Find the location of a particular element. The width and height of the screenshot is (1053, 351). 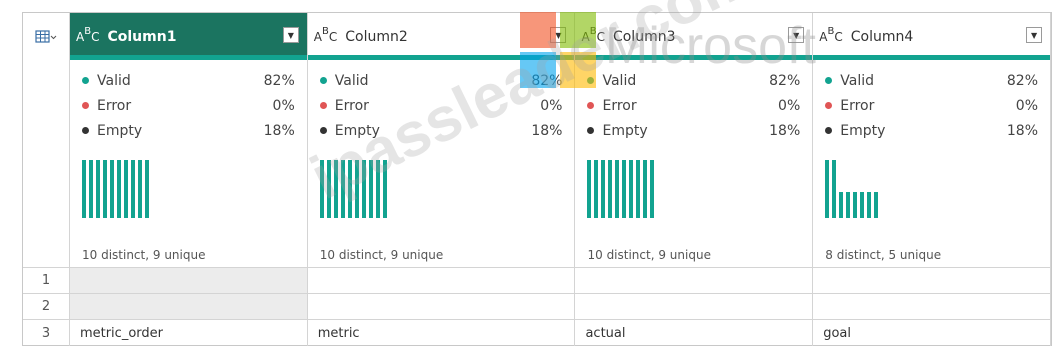

valid-percent: 82% is located at coordinates (785, 80).